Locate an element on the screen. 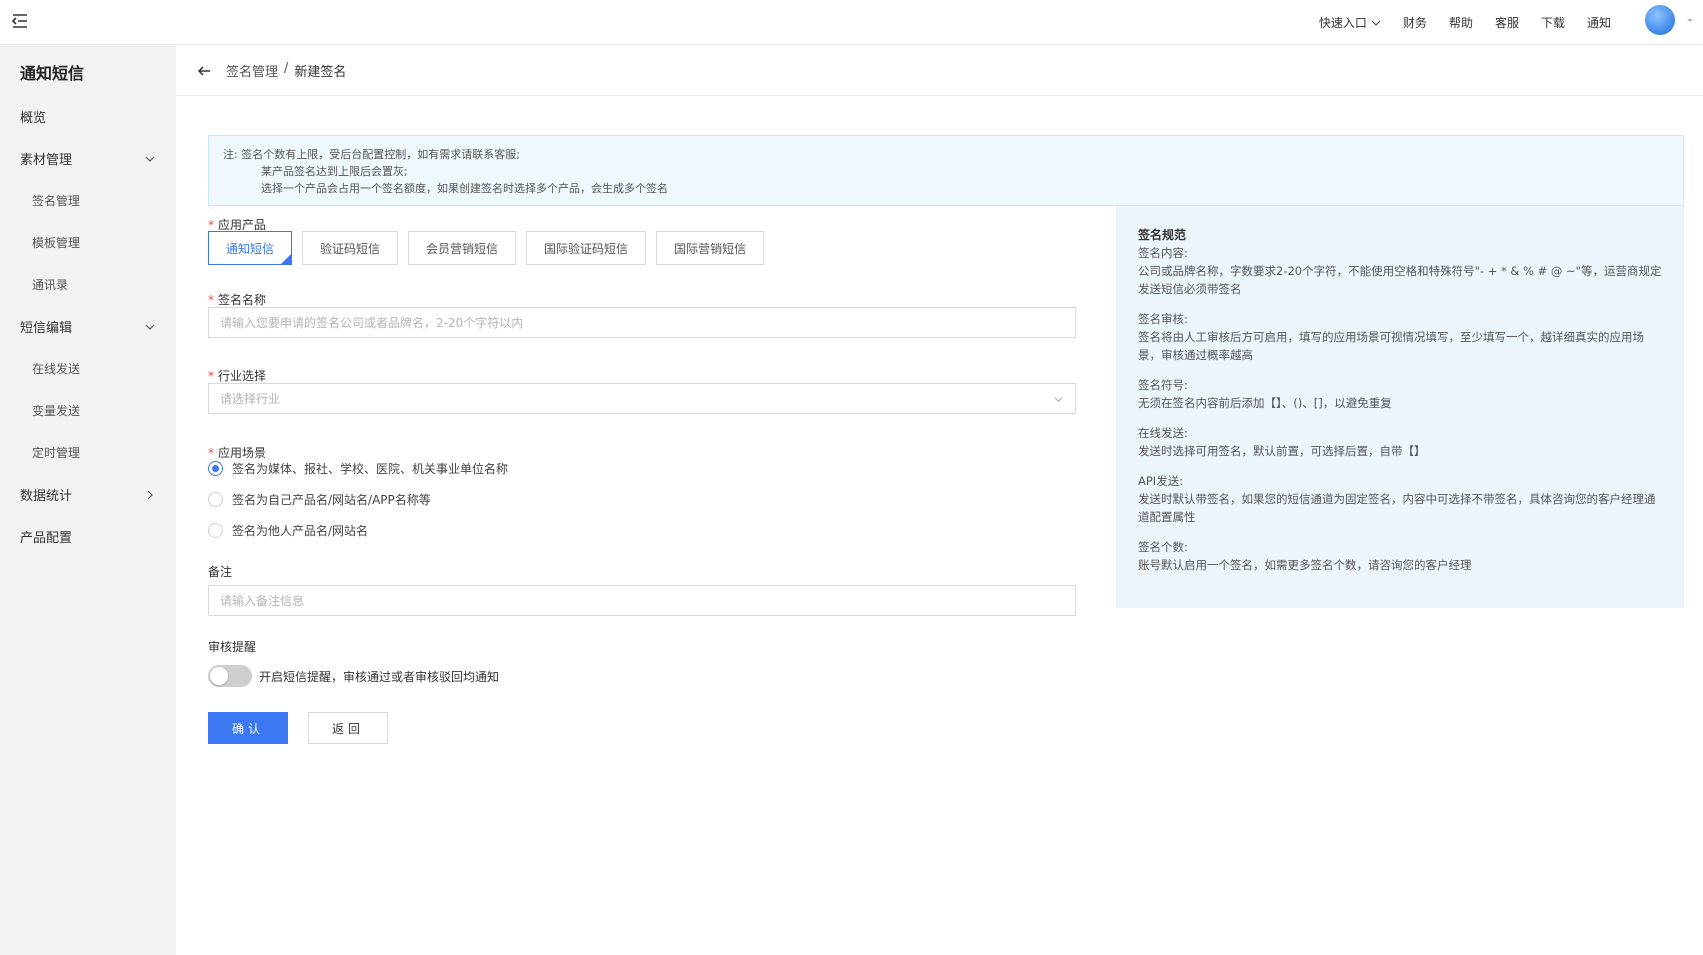  nav-finance: 财务 is located at coordinates (1415, 22).